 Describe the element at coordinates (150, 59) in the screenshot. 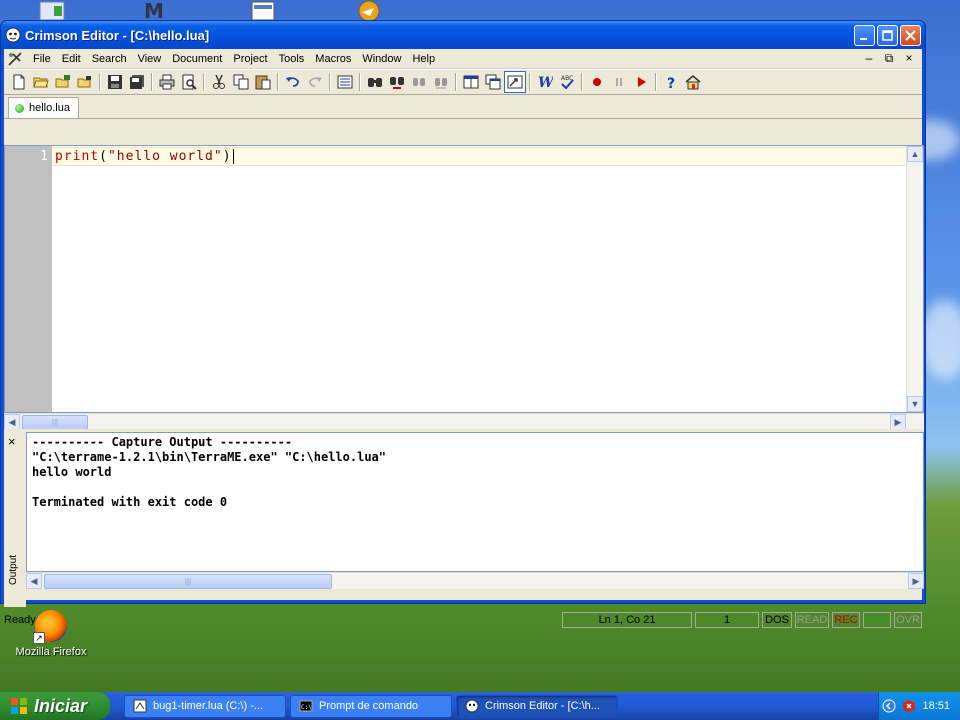

I see `menu-view: View` at that location.